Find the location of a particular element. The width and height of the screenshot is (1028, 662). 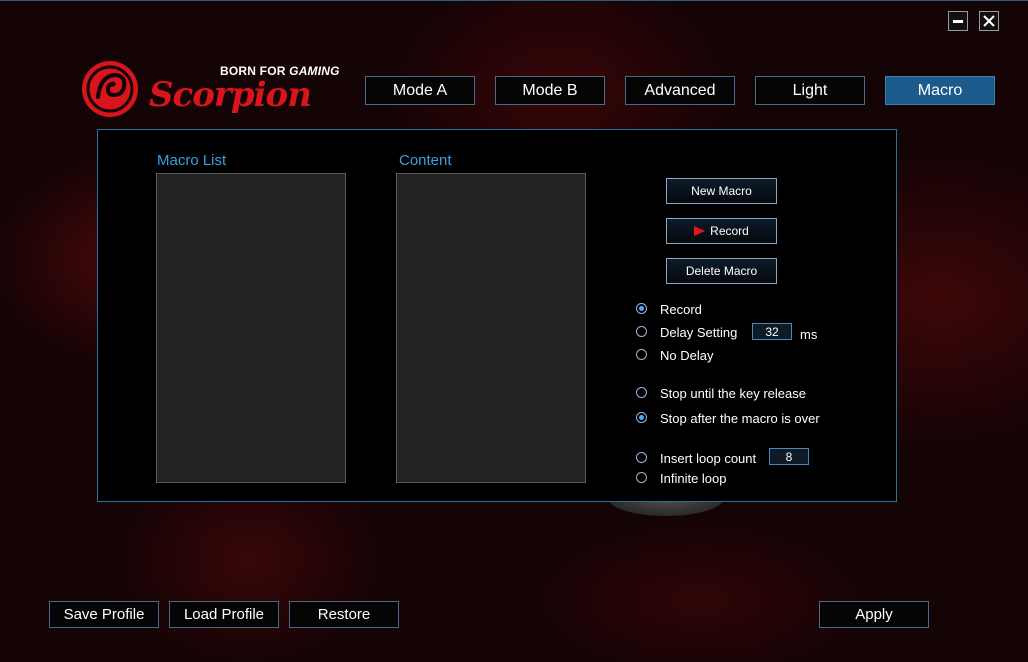

radio-label: Delay Setting is located at coordinates (699, 332).